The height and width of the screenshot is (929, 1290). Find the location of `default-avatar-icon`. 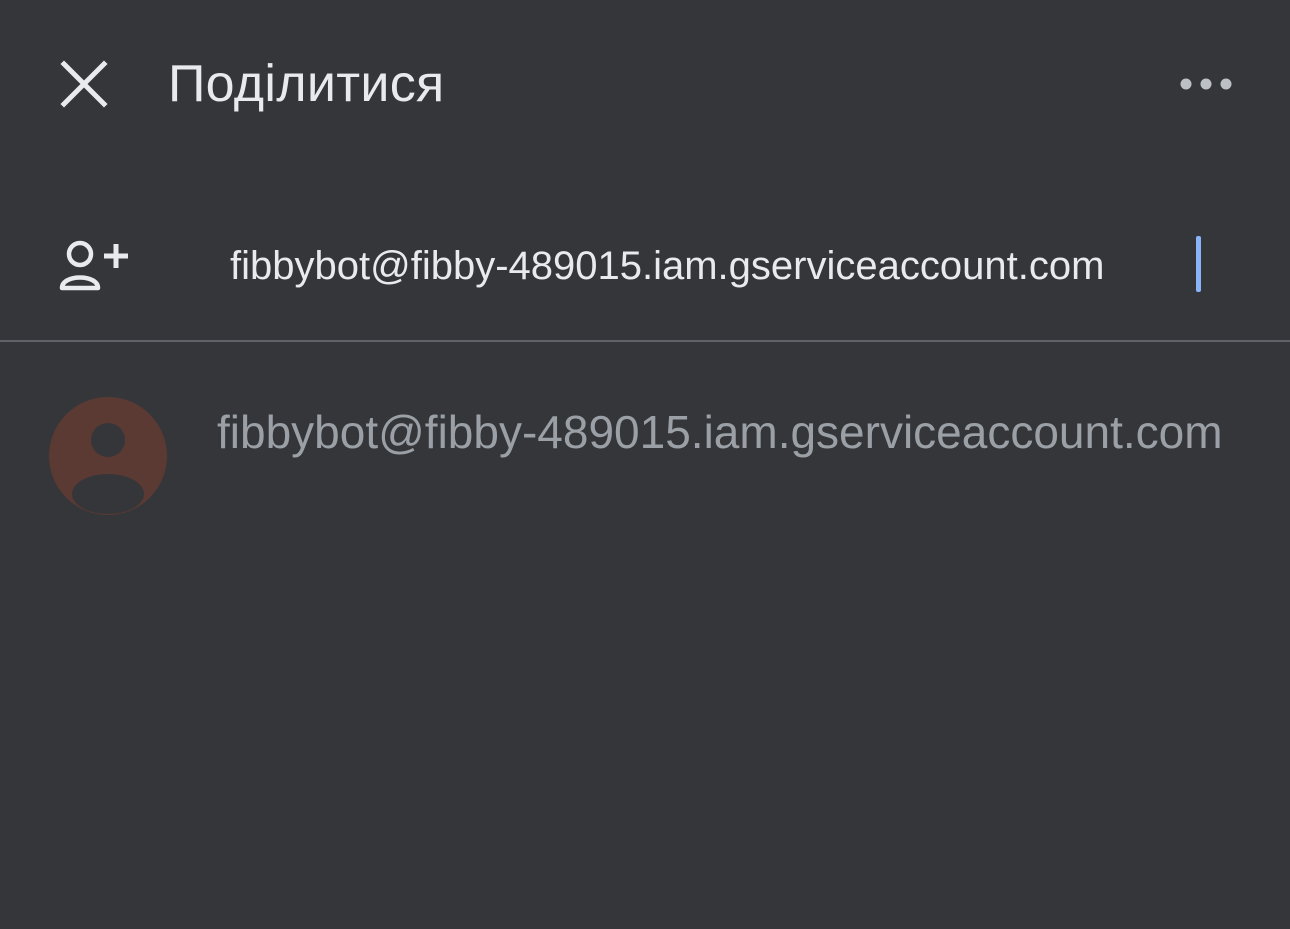

default-avatar-icon is located at coordinates (108, 456).